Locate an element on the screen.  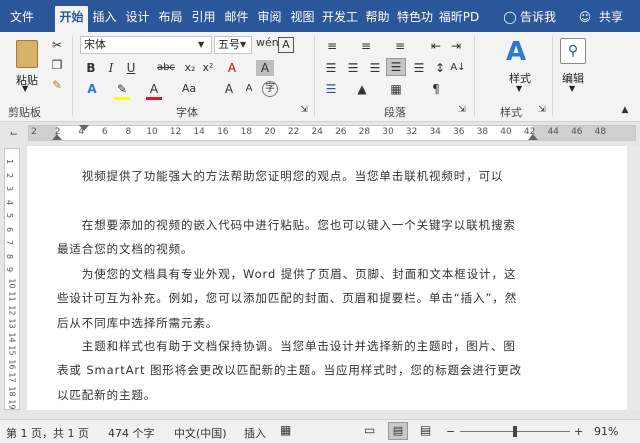
decrease-indent-icon: ⇤ is located at coordinates (436, 46).